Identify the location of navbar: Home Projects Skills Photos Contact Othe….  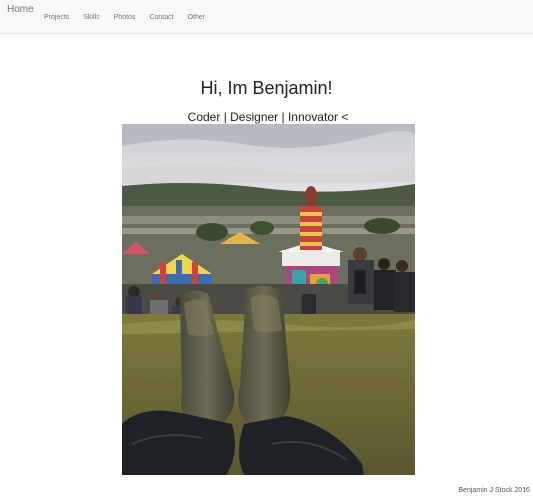
(266, 17).